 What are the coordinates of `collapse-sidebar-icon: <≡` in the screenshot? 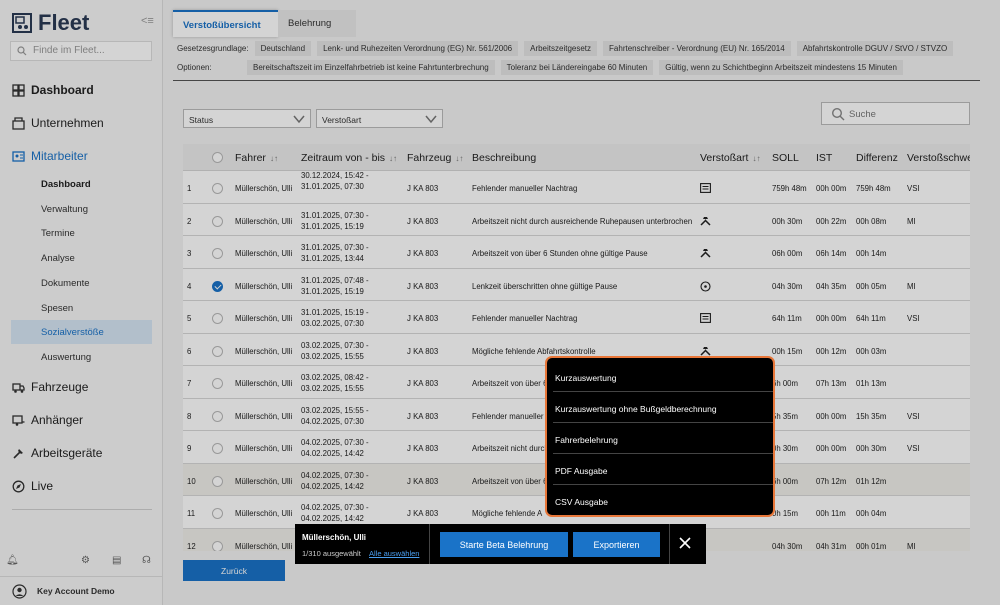 It's located at (147, 21).